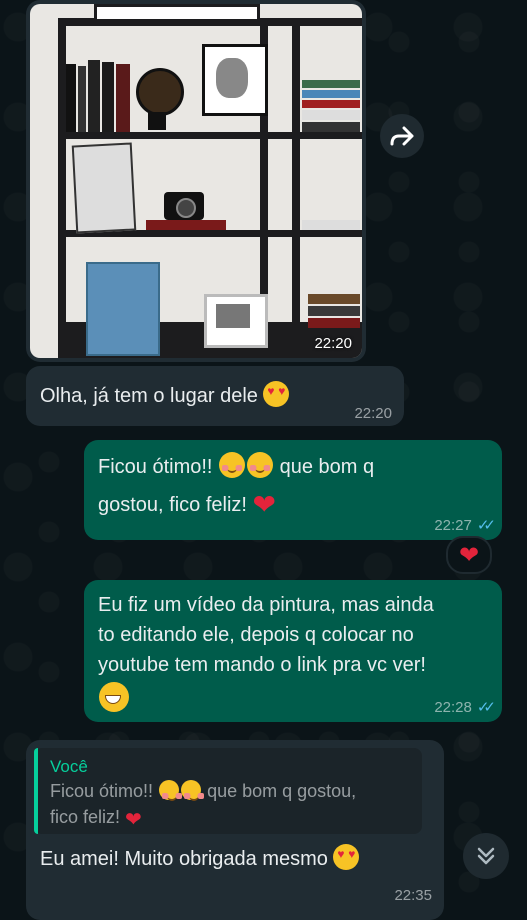 This screenshot has width=527, height=920. I want to click on quote-text: que bom q gostou,, so click(282, 791).